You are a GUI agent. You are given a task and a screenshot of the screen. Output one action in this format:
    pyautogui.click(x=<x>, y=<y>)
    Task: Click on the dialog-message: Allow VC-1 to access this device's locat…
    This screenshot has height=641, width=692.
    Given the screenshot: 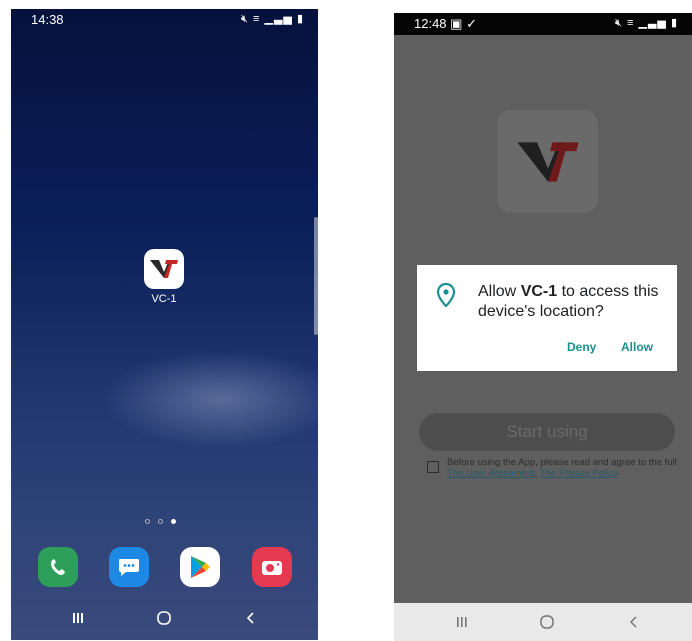 What is the action you would take?
    pyautogui.click(x=573, y=302)
    